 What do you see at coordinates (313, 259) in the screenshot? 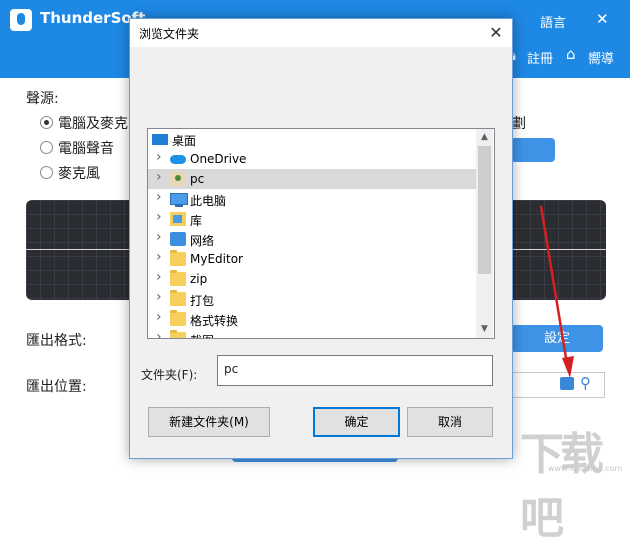
I see `tree-item: › MyEditor` at bounding box center [313, 259].